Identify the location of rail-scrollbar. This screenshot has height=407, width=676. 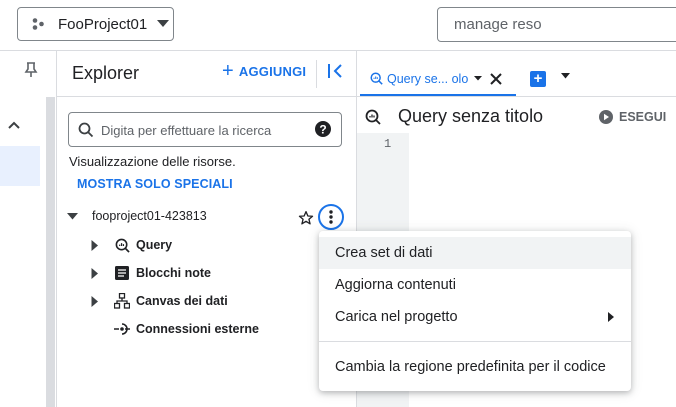
(50, 252).